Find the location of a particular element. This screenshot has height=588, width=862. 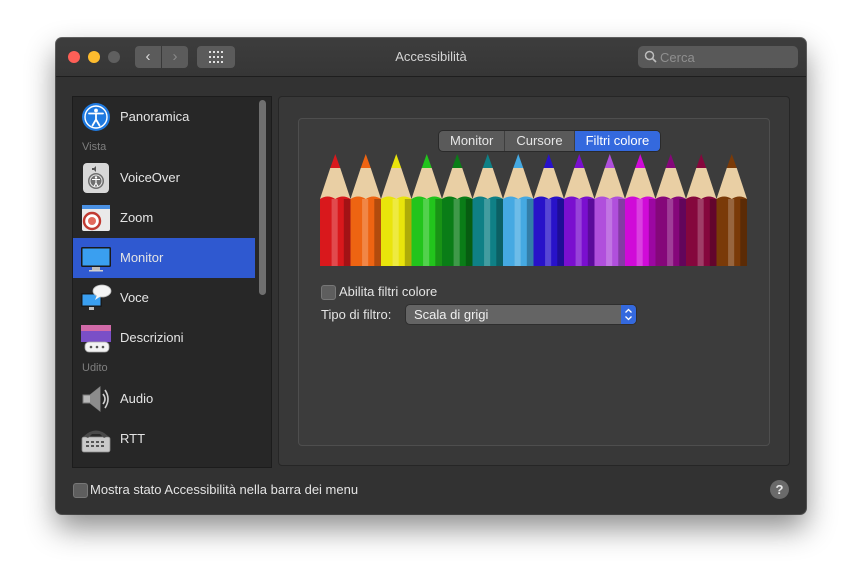

sidebar-item-panoramica: Panoramica is located at coordinates (164, 117).